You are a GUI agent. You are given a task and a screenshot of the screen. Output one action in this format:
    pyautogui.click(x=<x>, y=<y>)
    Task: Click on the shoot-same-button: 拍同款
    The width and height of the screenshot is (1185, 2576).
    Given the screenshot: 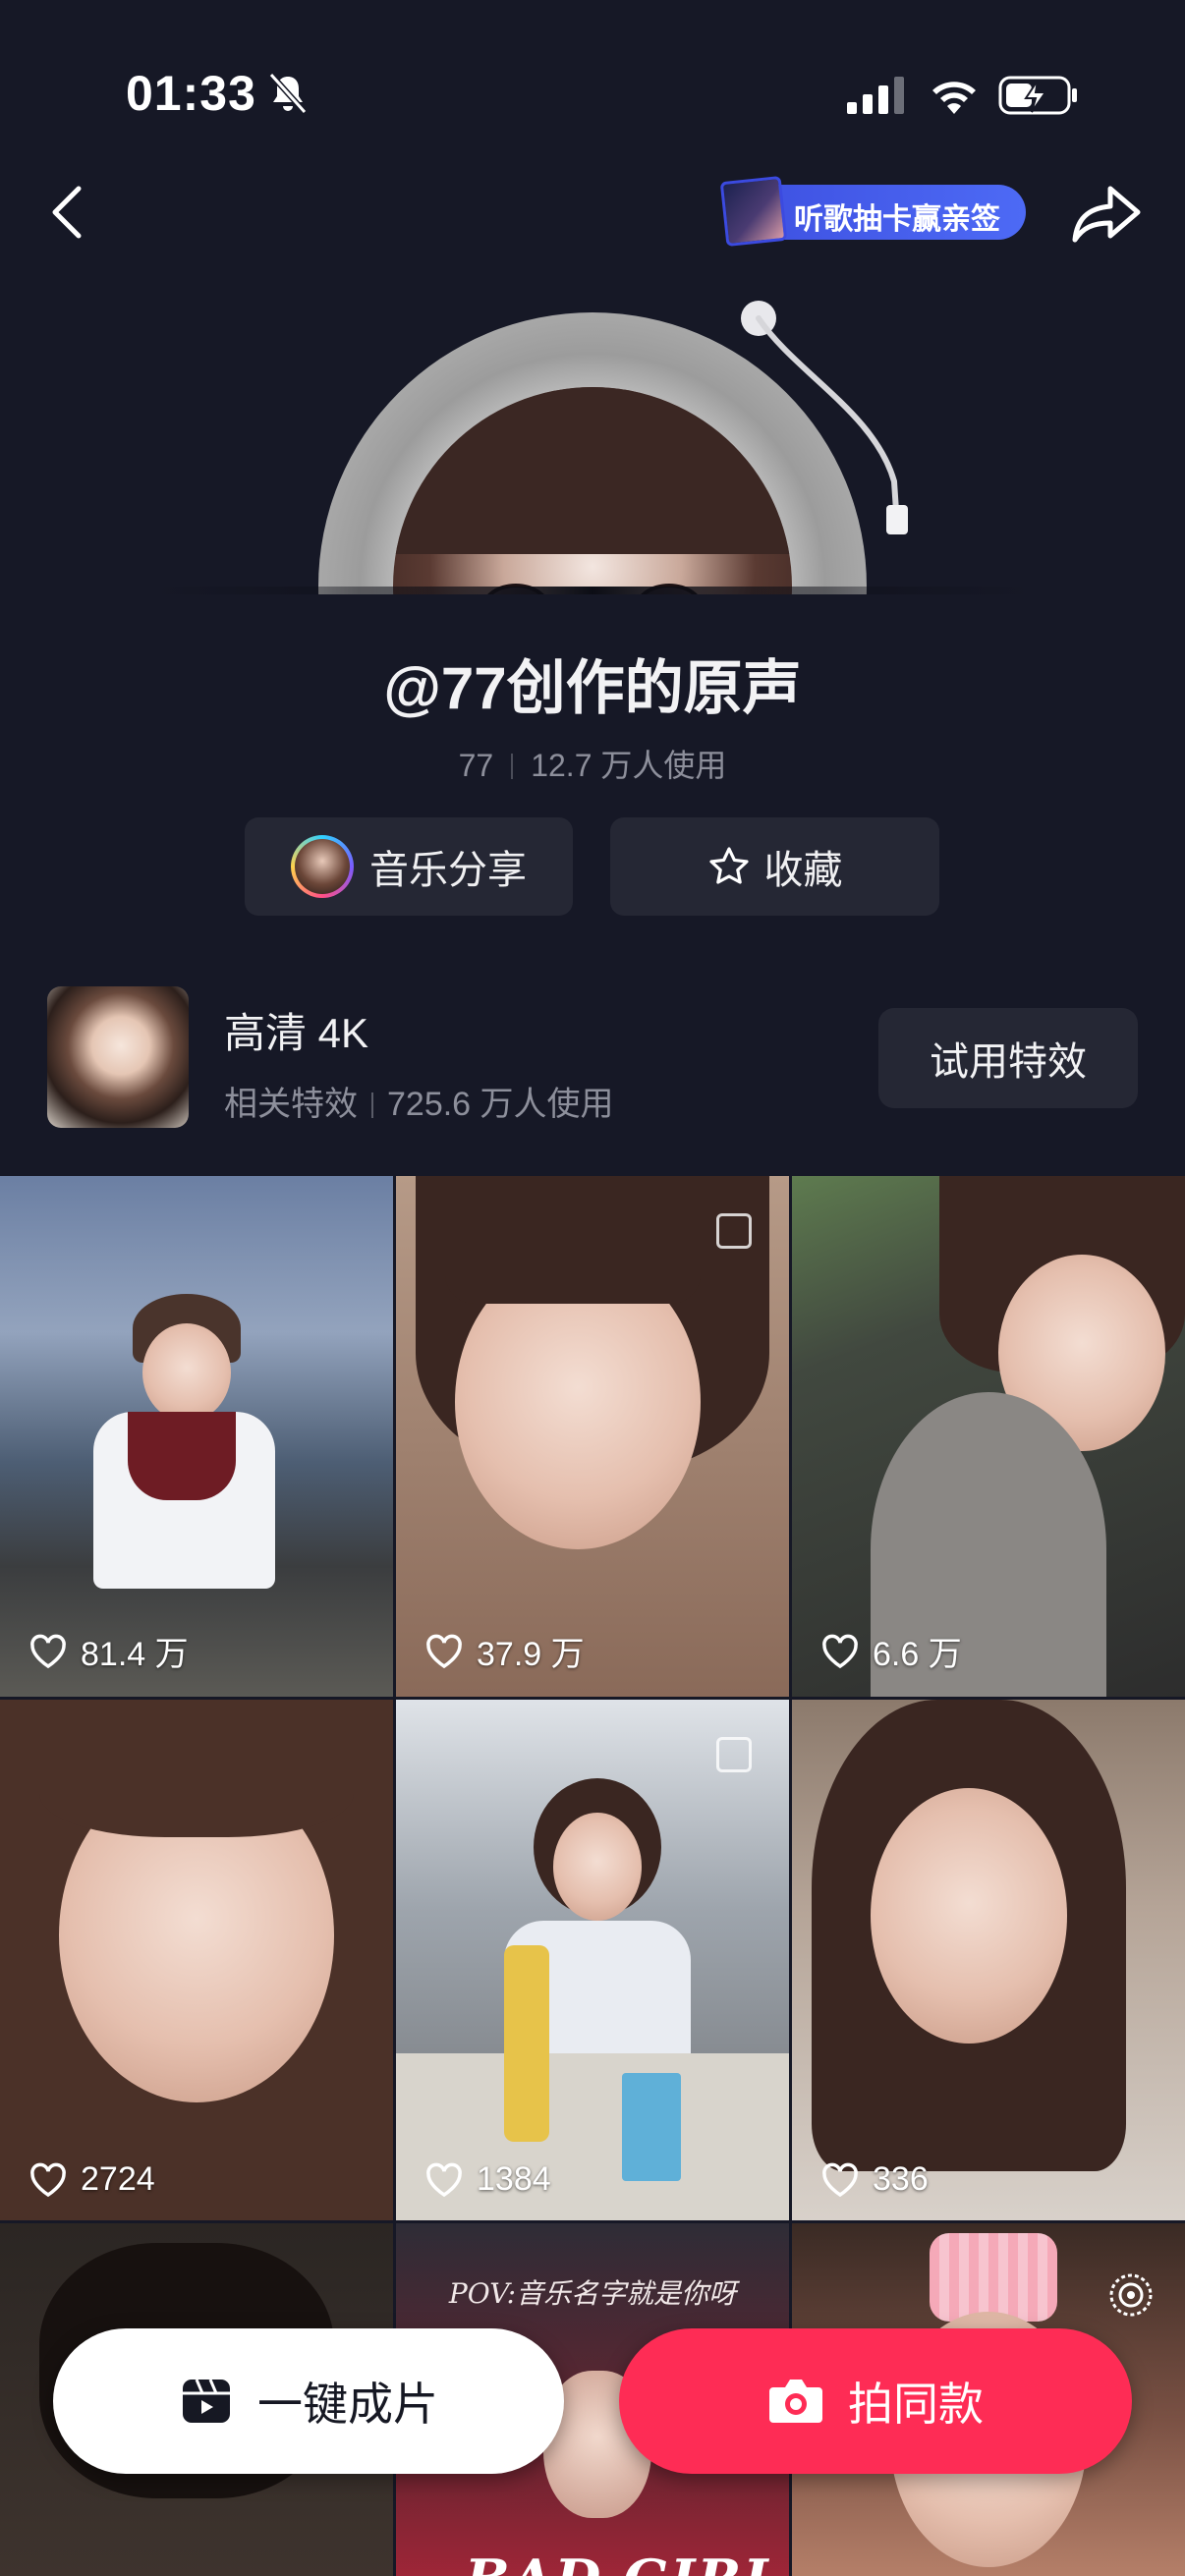 What is the action you would take?
    pyautogui.click(x=876, y=2401)
    